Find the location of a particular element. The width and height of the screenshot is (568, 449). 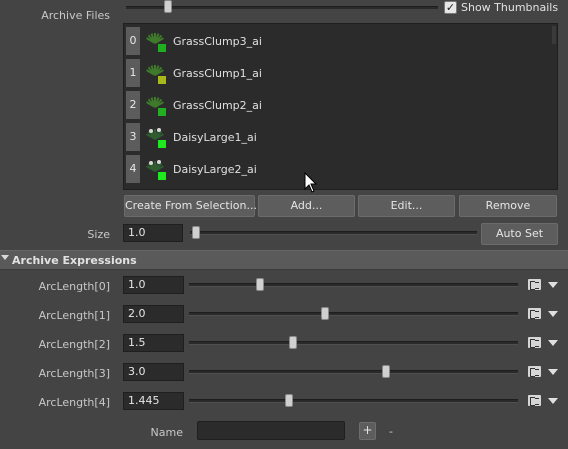

archive-files-label: Archive Files is located at coordinates (75, 15).